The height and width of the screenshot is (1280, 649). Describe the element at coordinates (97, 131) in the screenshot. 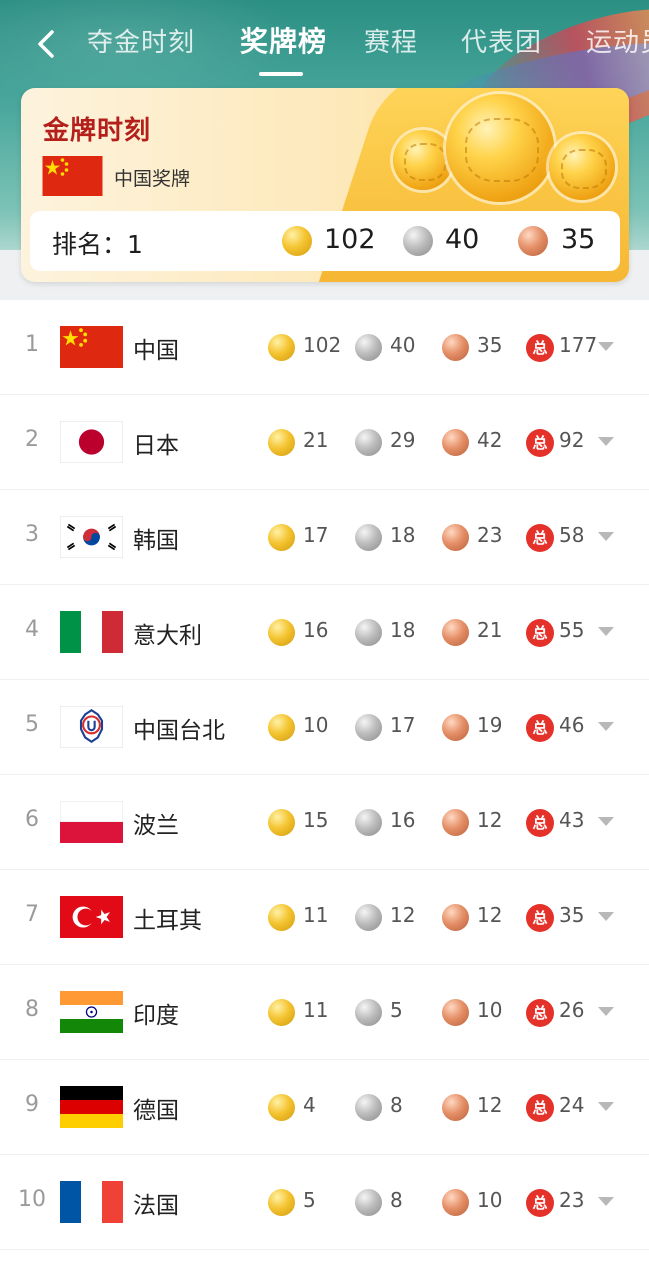

I see `card-title: 金牌时刻` at that location.